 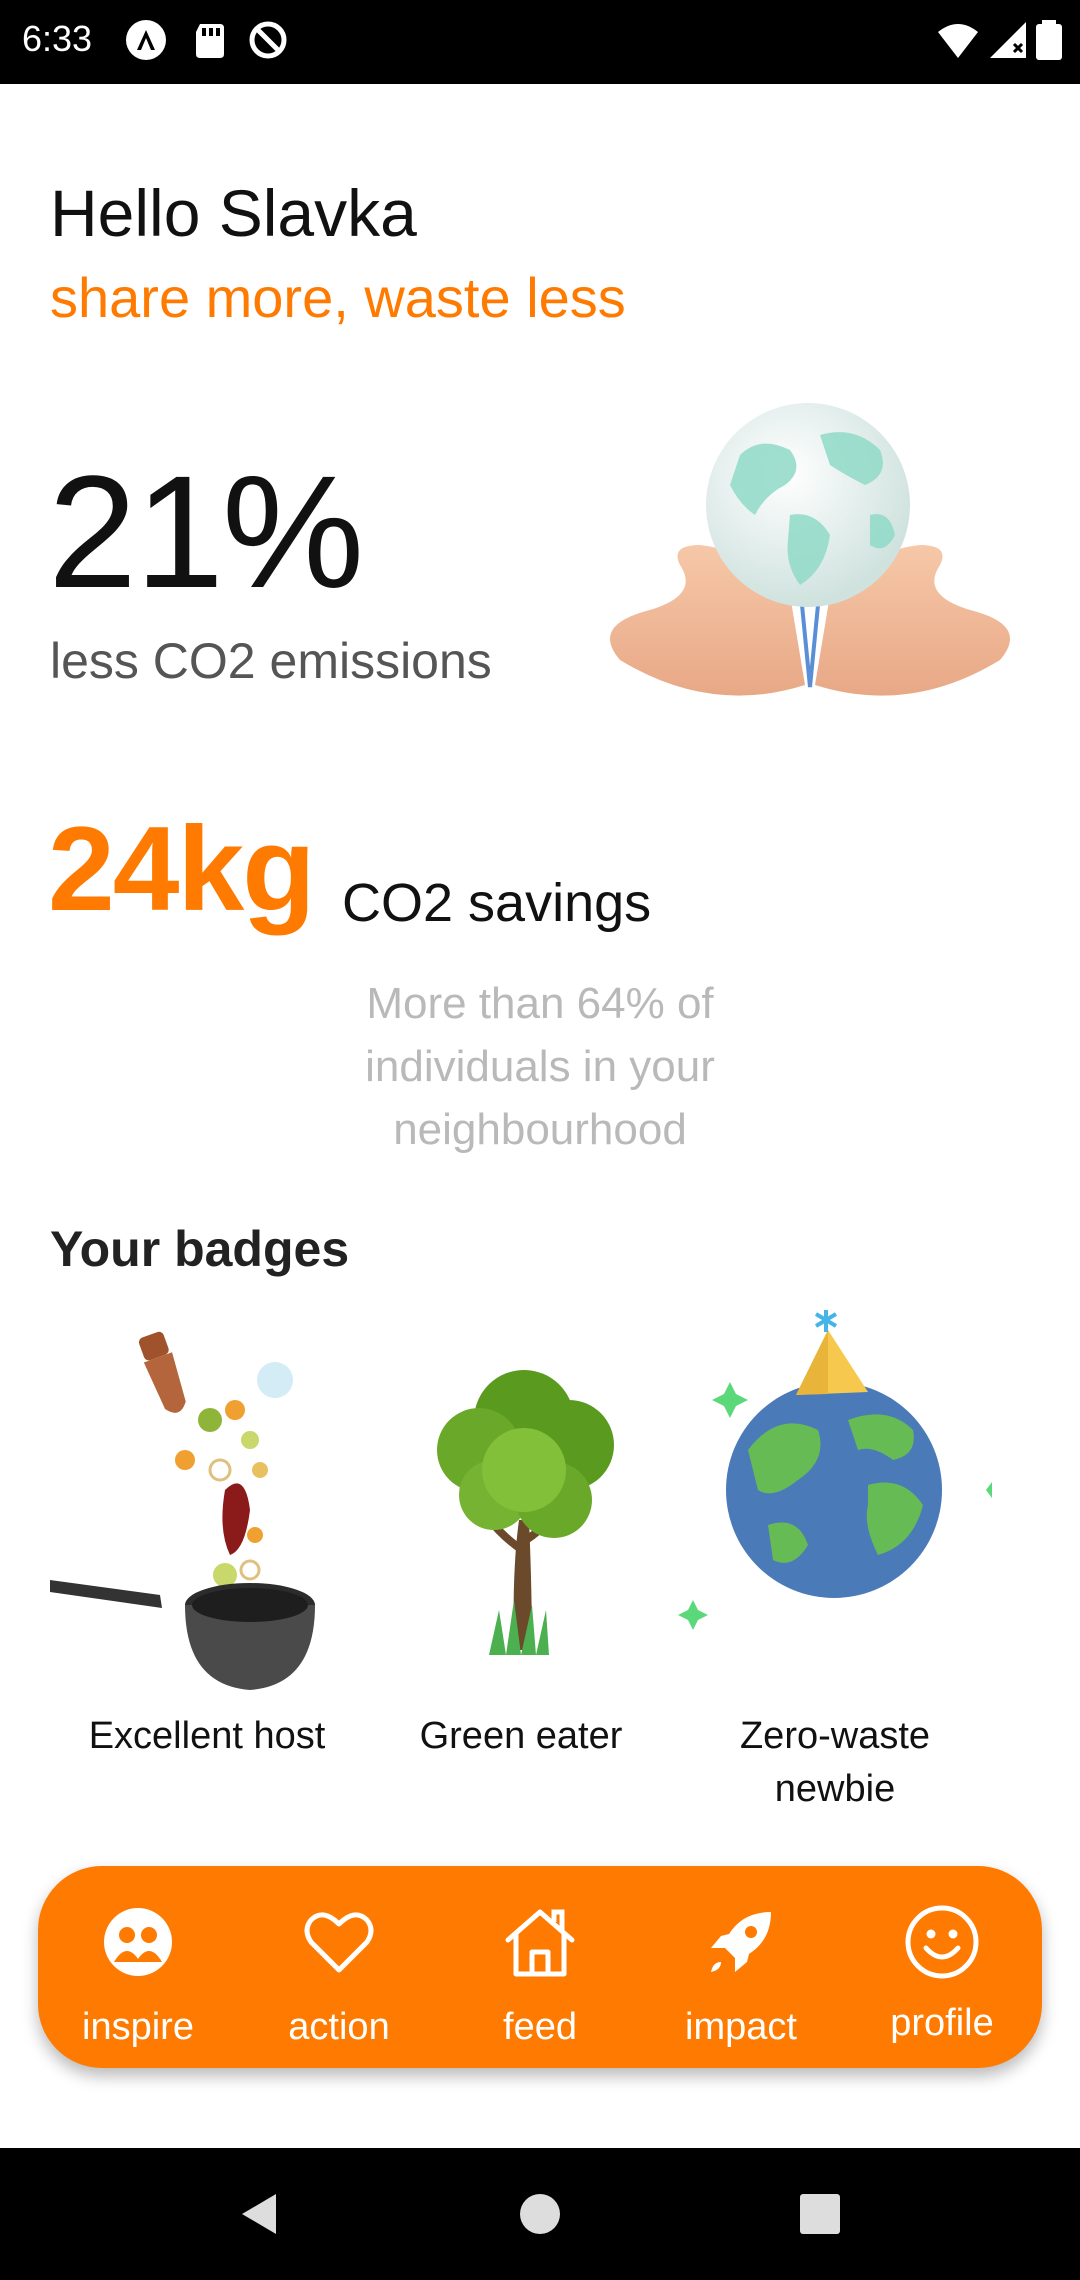 What do you see at coordinates (146, 40) in the screenshot?
I see `a-logo-icon` at bounding box center [146, 40].